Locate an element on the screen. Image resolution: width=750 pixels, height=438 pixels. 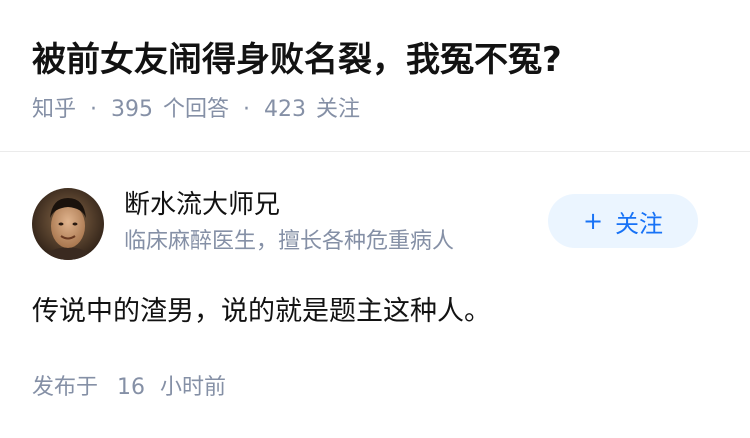
author-bio: 临床麻醉医生，擅长各种危重病人 is located at coordinates (334, 242).